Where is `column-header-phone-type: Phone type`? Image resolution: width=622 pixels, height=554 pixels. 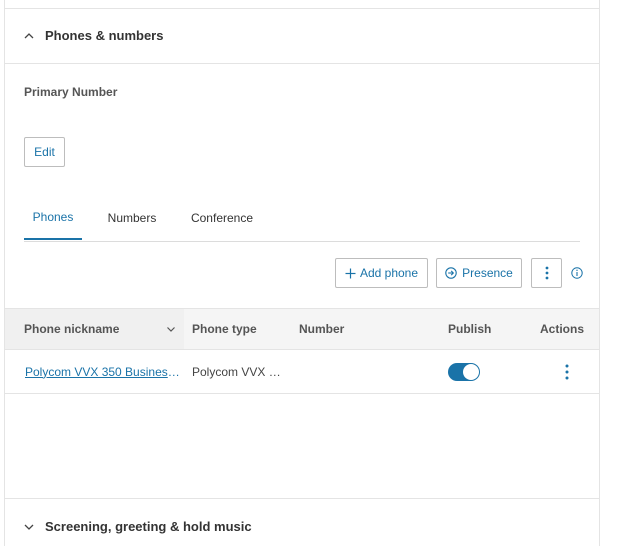 column-header-phone-type: Phone type is located at coordinates (224, 329).